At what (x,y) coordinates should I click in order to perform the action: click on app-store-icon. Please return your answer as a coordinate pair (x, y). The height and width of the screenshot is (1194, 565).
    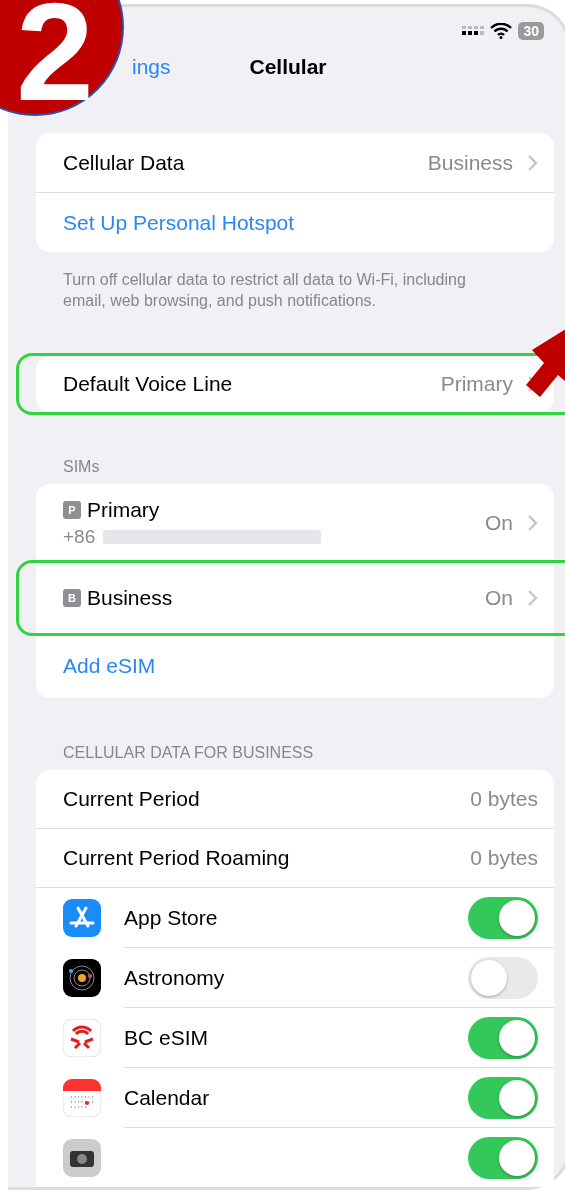
    Looking at the image, I should click on (82, 918).